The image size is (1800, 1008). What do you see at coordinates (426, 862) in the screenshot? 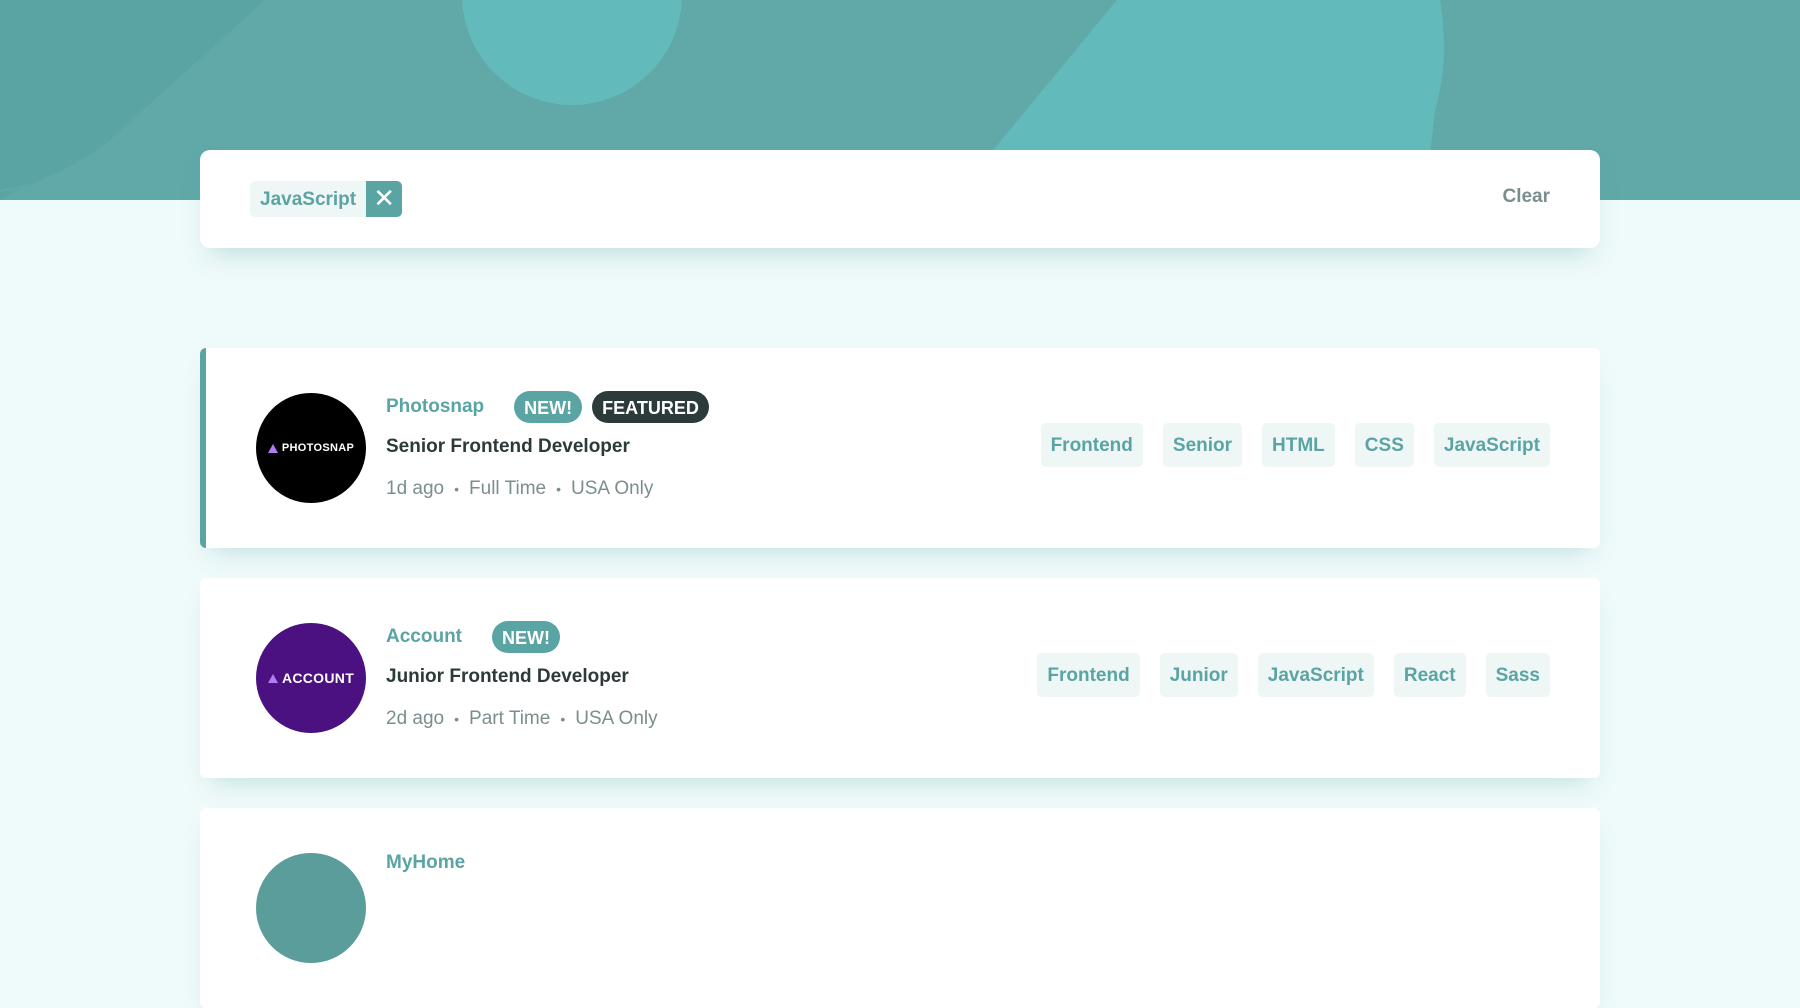
I see `company-name: MyHome` at bounding box center [426, 862].